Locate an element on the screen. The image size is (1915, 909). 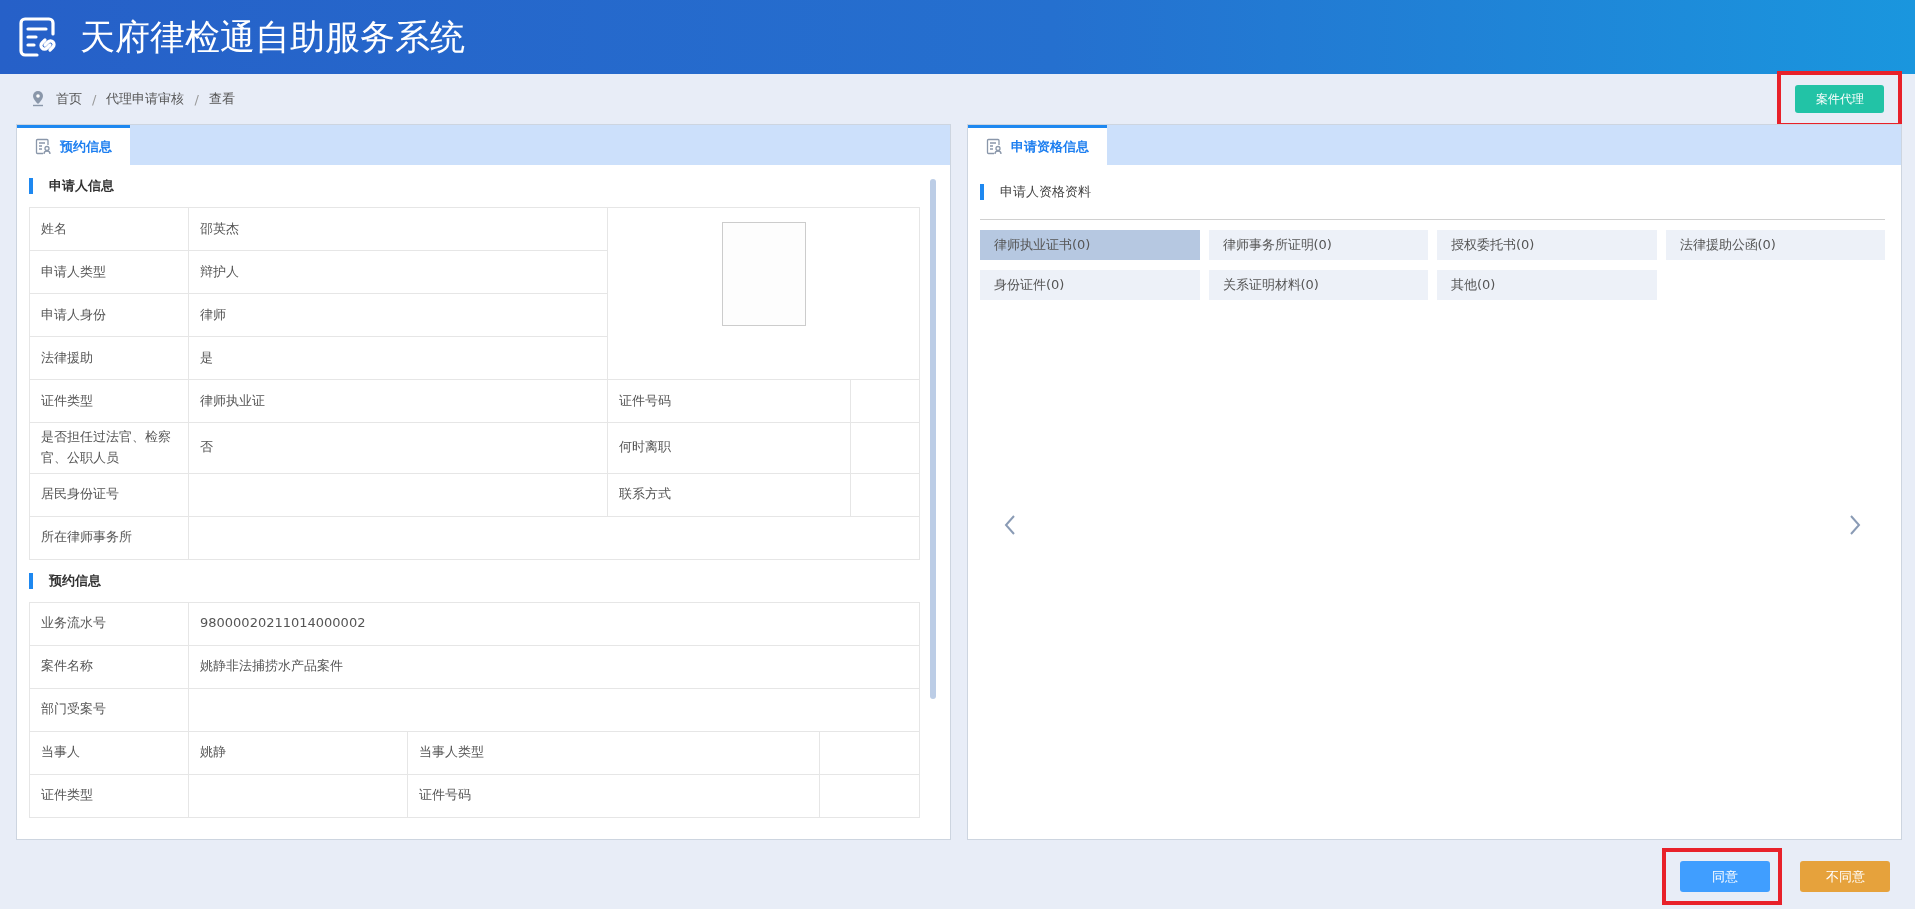
field-label: 联系方式 is located at coordinates (729, 495).